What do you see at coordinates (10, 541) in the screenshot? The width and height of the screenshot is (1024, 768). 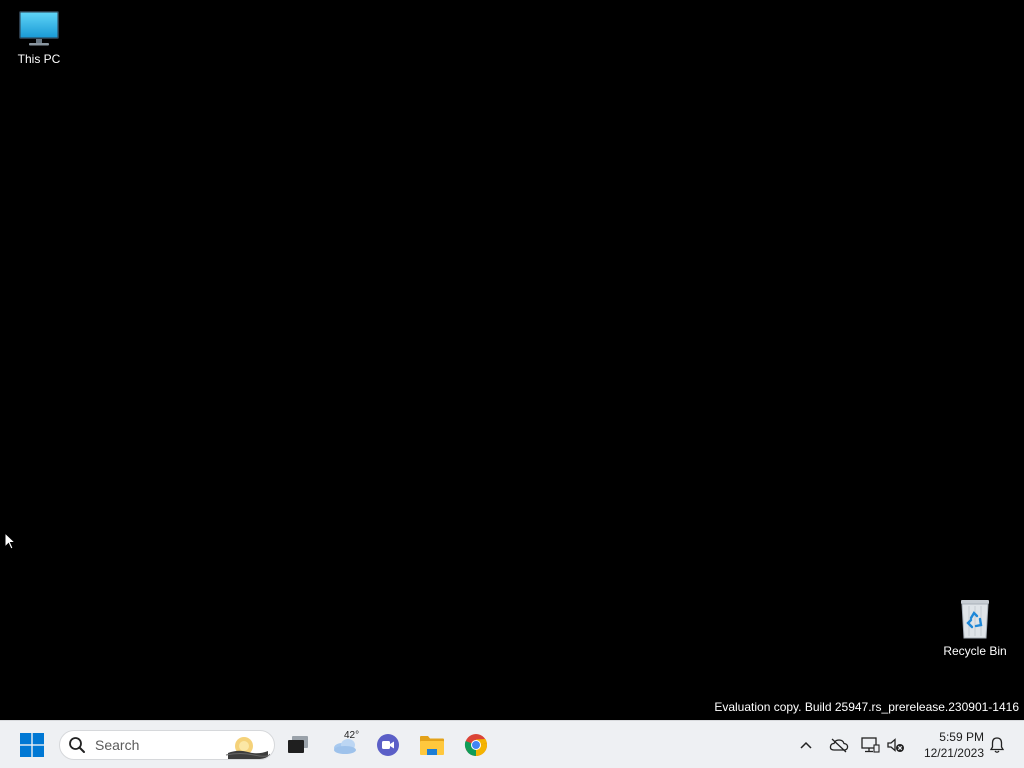 I see `mouse-cursor-icon` at bounding box center [10, 541].